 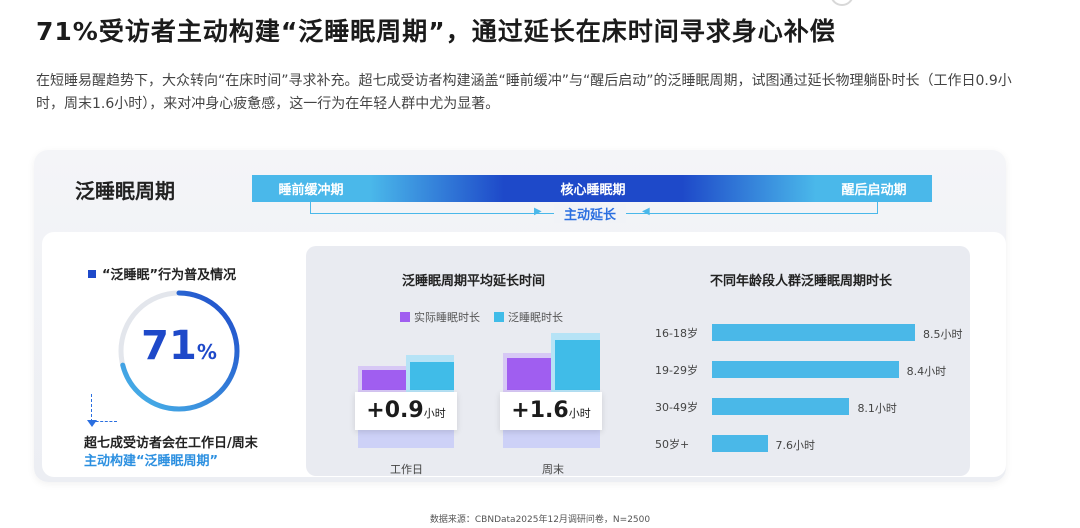 What do you see at coordinates (405, 317) in the screenshot?
I see `legend-swatch-actual` at bounding box center [405, 317].